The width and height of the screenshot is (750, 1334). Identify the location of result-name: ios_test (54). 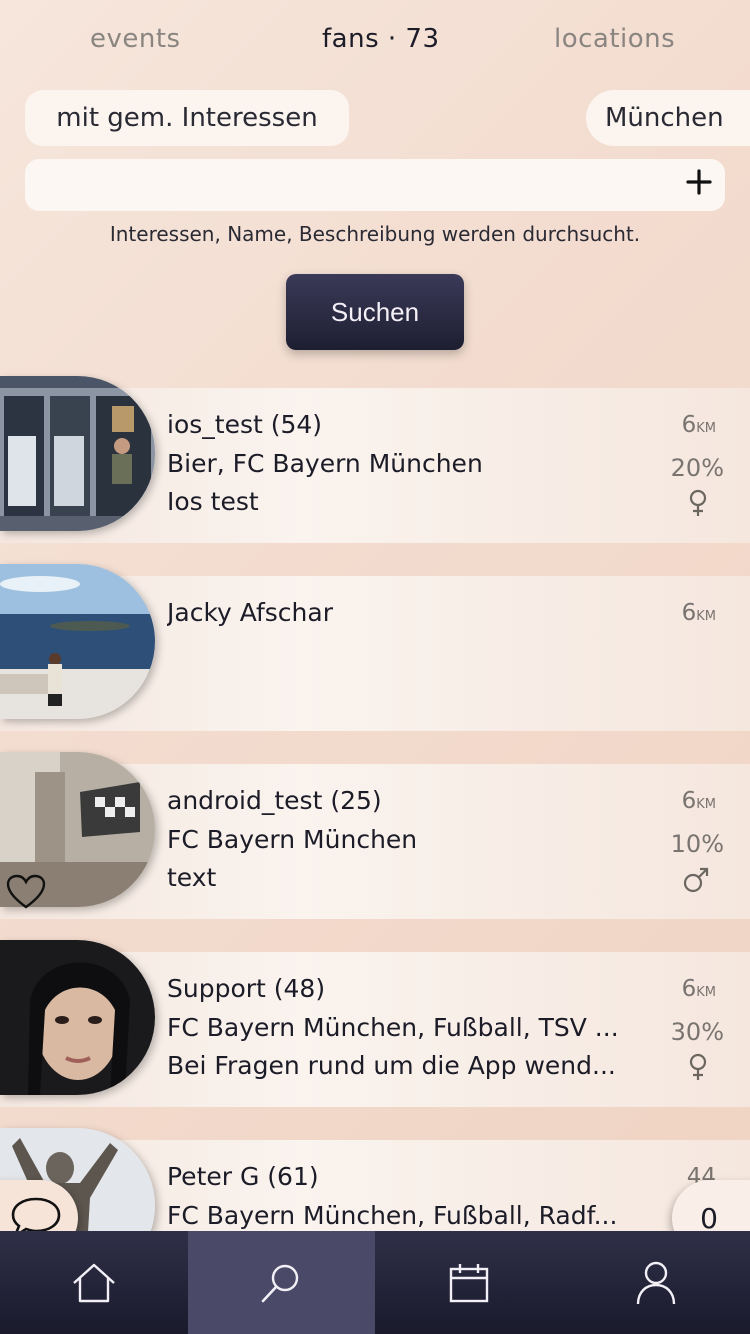
(245, 424).